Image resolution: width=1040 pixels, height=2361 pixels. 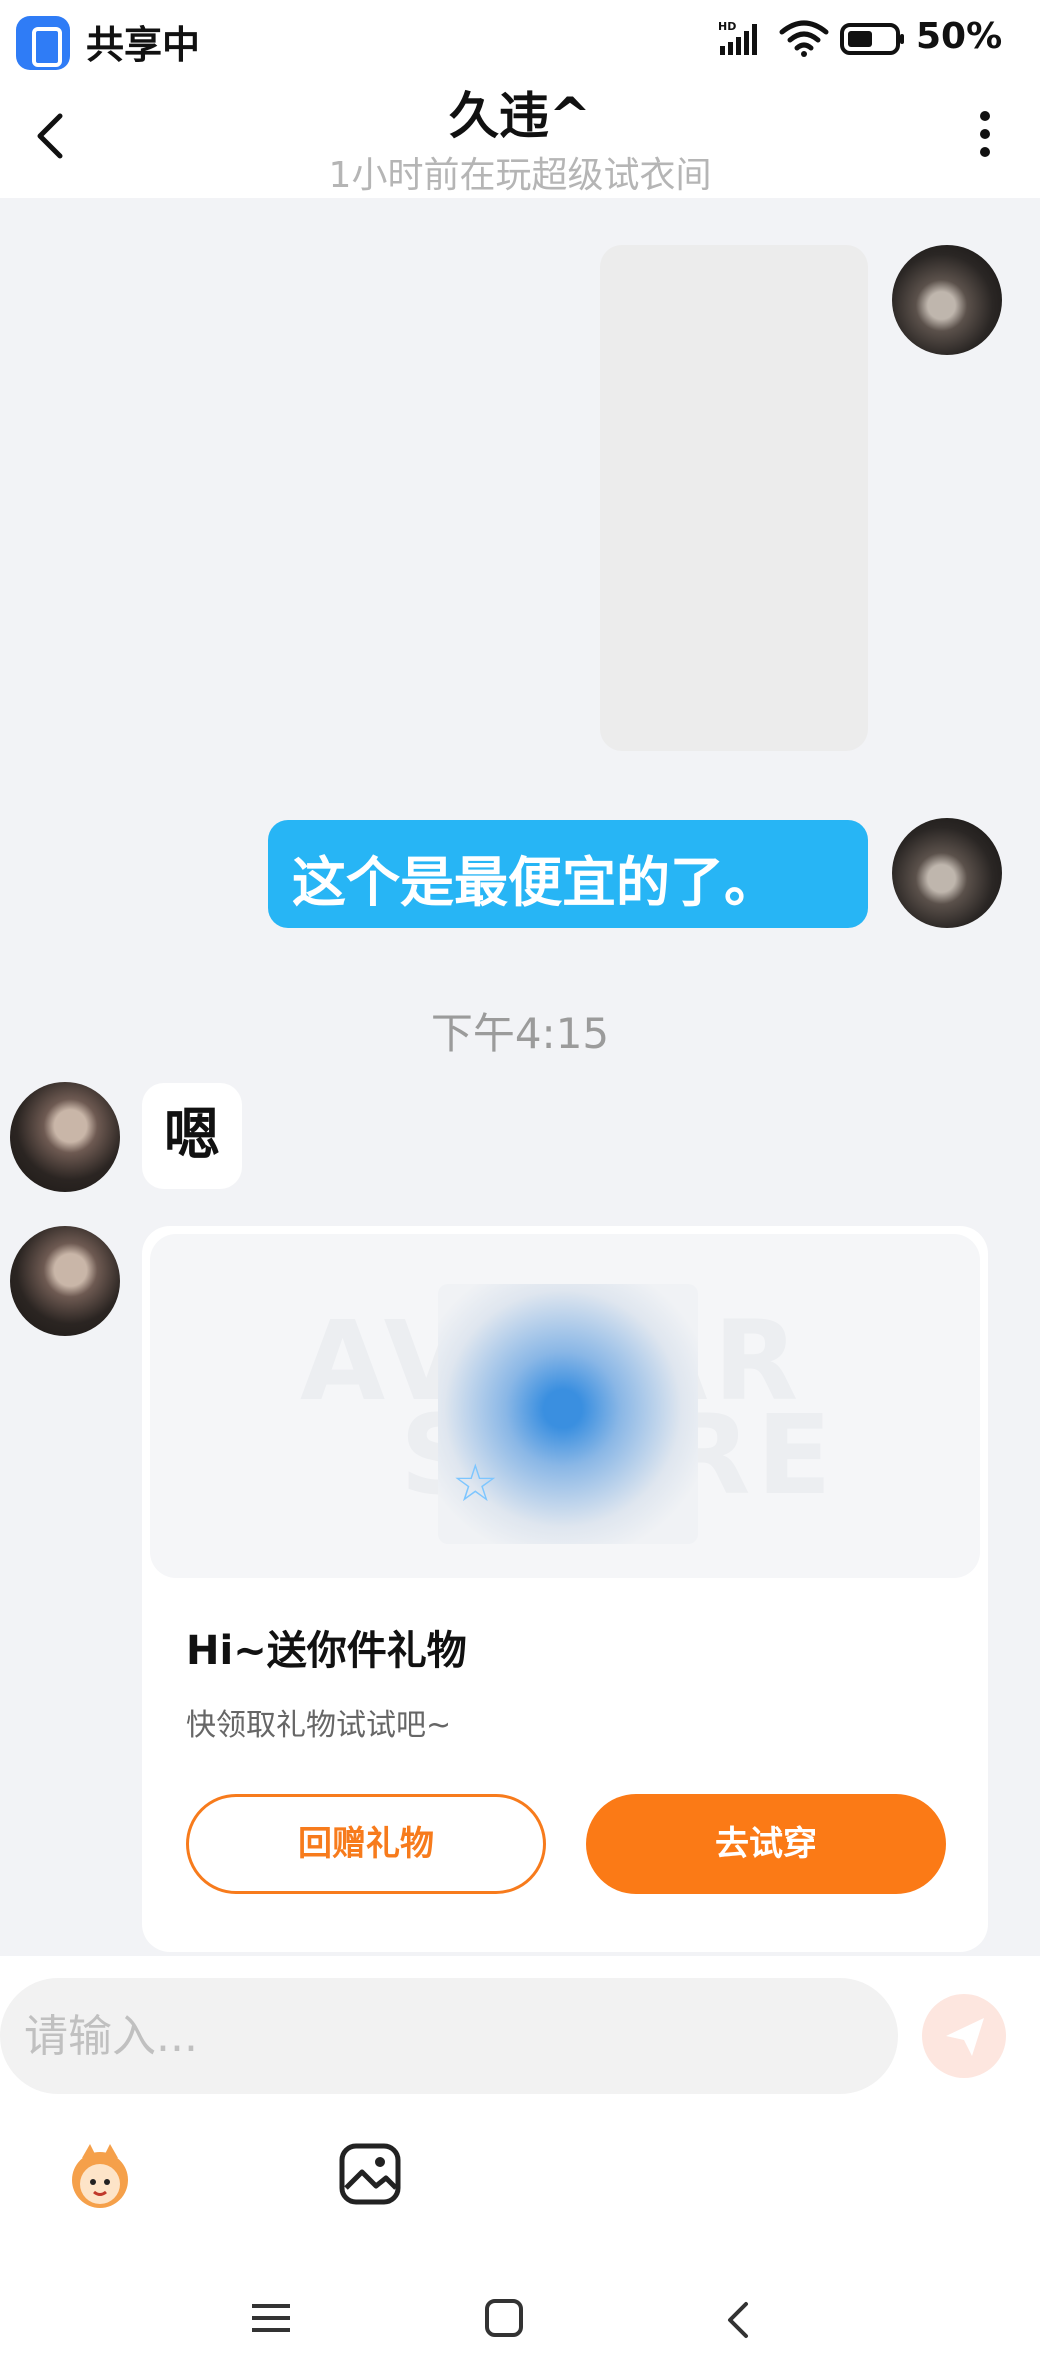 What do you see at coordinates (520, 38) in the screenshot?
I see `status-bar: 共享中 HD 50%` at bounding box center [520, 38].